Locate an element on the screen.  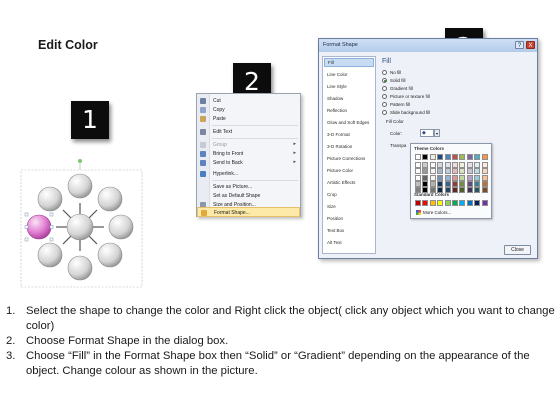
close-x-button: X is located at coordinates (530, 45).